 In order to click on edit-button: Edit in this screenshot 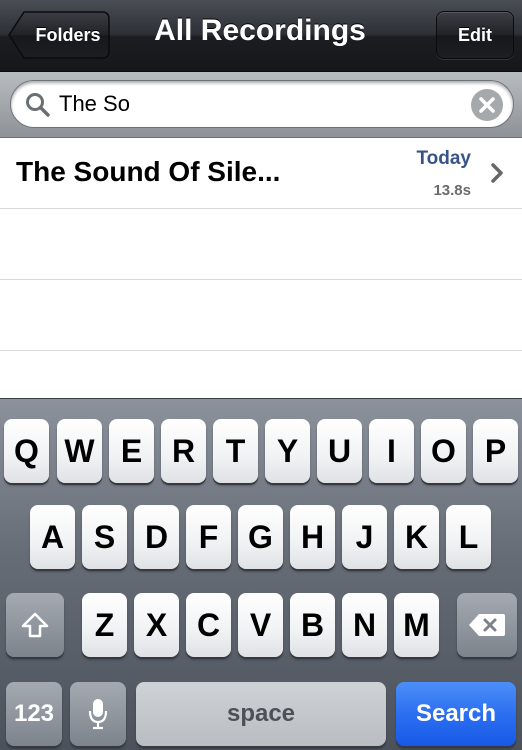, I will do `click(475, 35)`.